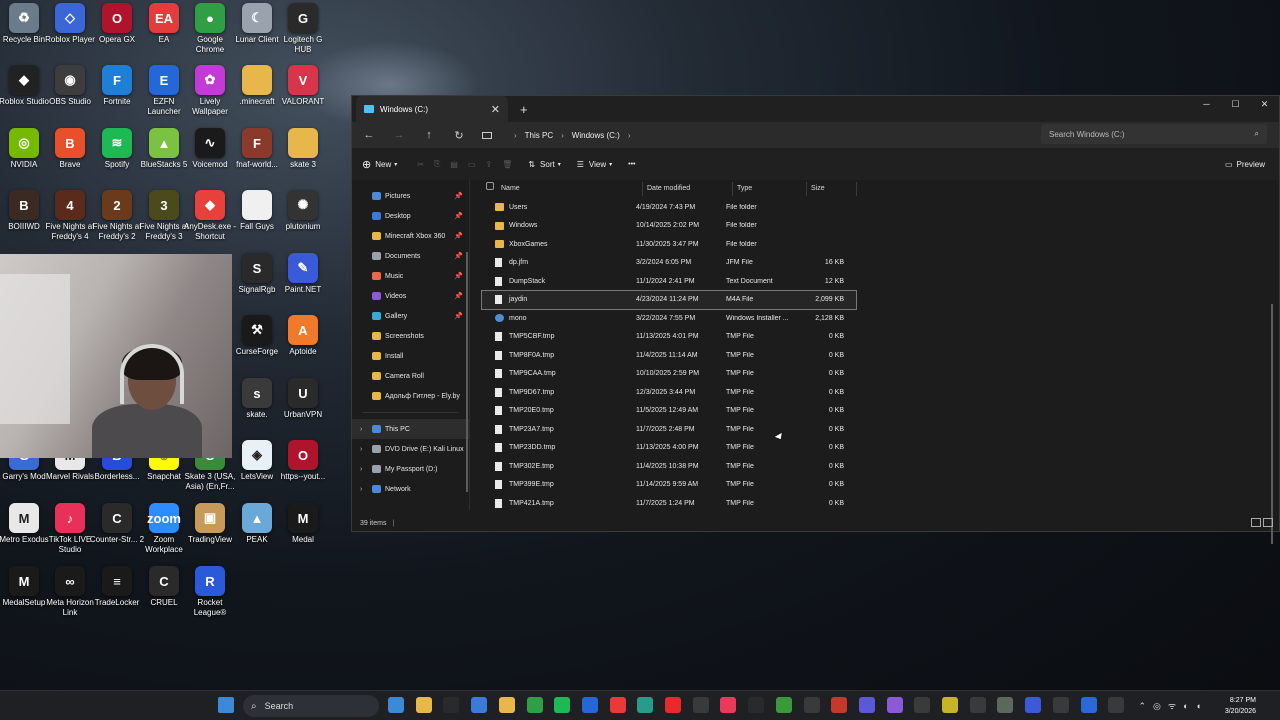  I want to click on desktop-icon-paint-net: ✎ Paint.NET, so click(303, 274).